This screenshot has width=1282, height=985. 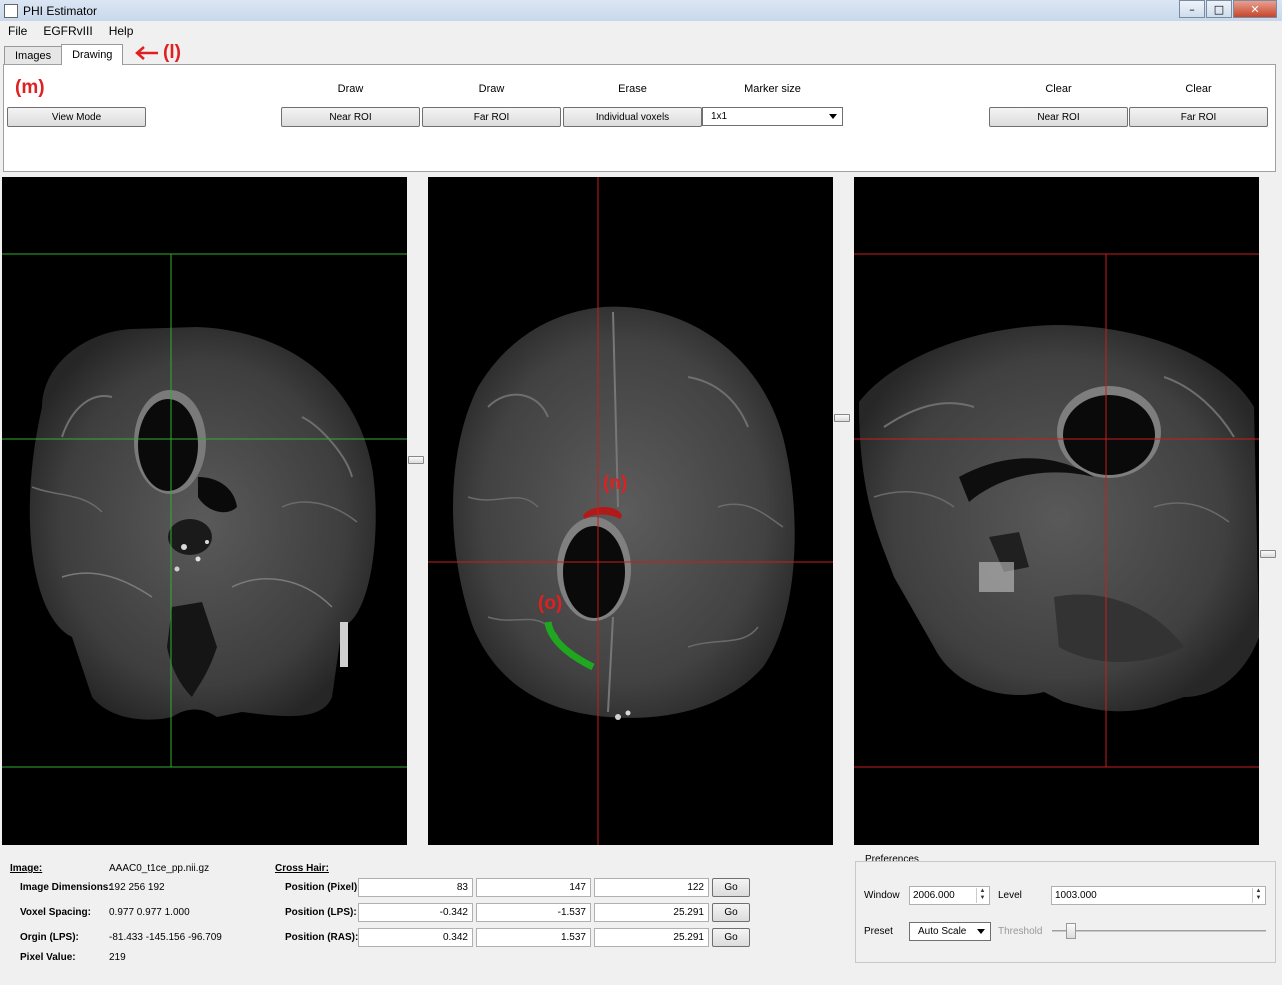 I want to click on level-spinbox: 1003.000 ▲ ▼, so click(x=1158, y=895).